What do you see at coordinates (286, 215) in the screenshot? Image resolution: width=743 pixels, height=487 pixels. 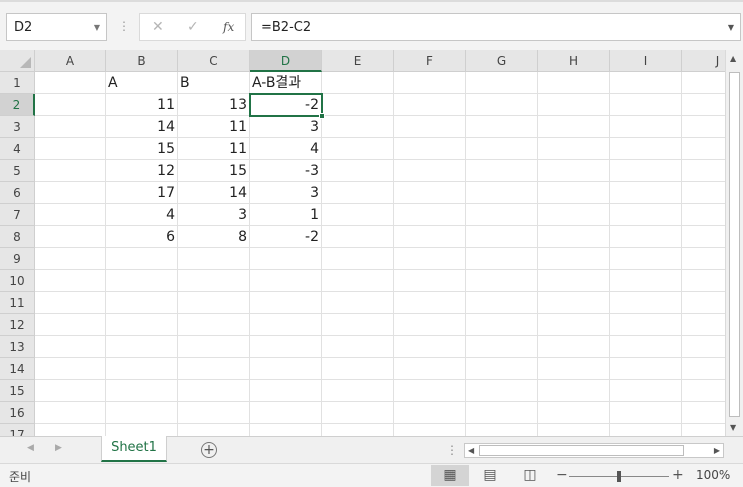 I see `cell-d7: 1` at bounding box center [286, 215].